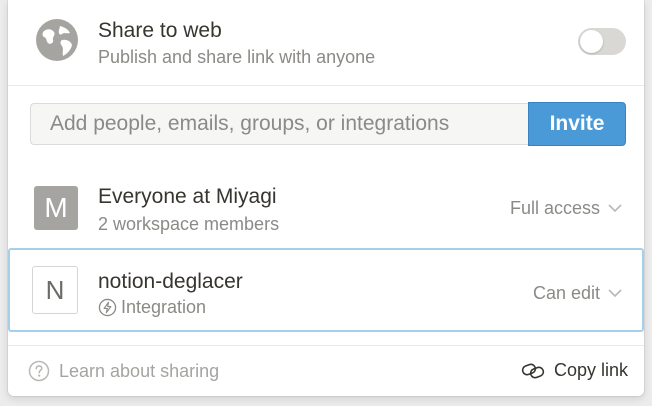 The width and height of the screenshot is (652, 406). What do you see at coordinates (566, 293) in the screenshot?
I see `access-level-label: Can edit` at bounding box center [566, 293].